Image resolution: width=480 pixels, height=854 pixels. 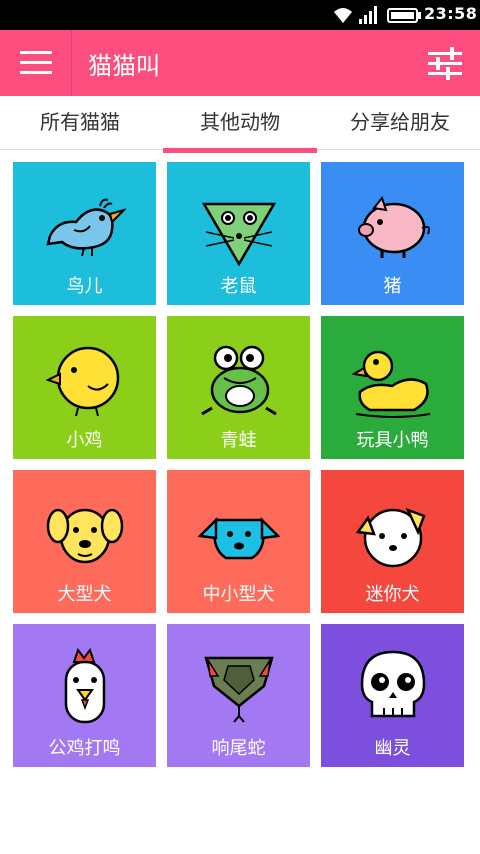 What do you see at coordinates (80, 123) in the screenshot?
I see `tab-all-cats: 所有猫猫` at bounding box center [80, 123].